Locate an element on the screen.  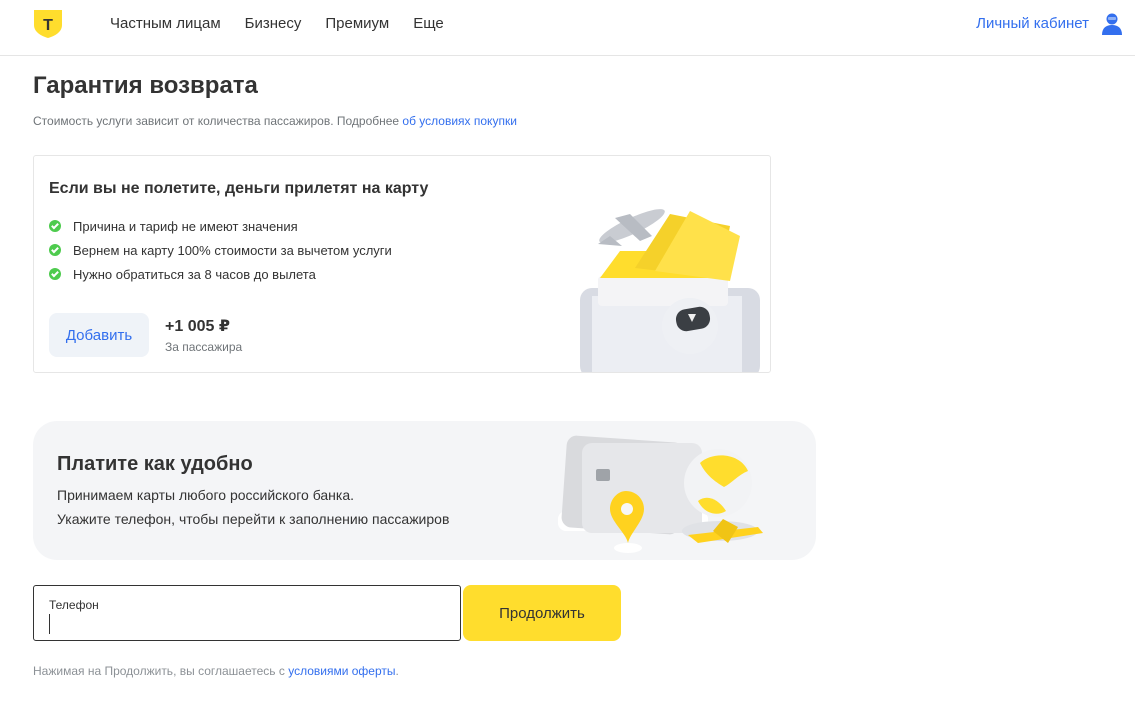
feature-item: Причина и тариф не имеют значения is located at coordinates (220, 226).